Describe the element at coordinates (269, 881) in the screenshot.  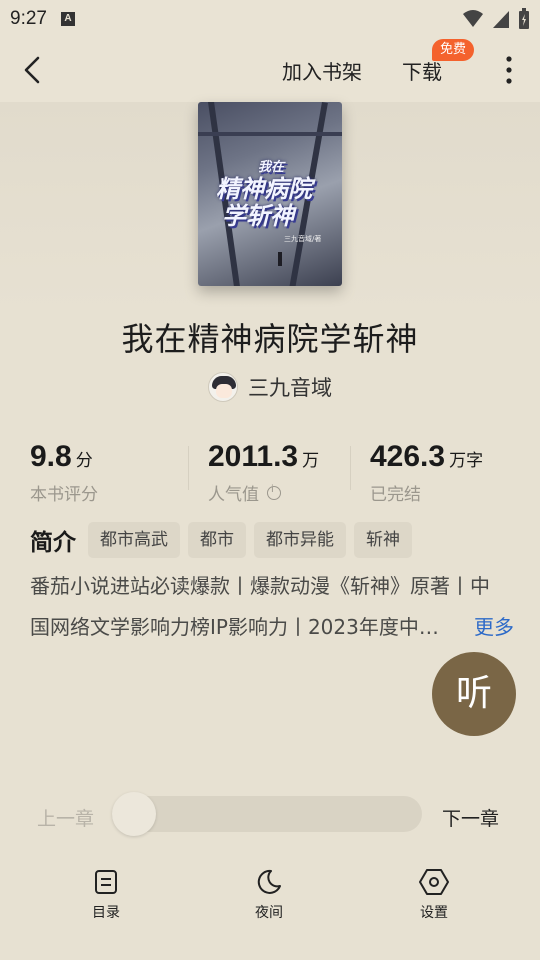
I see `moon-icon` at that location.